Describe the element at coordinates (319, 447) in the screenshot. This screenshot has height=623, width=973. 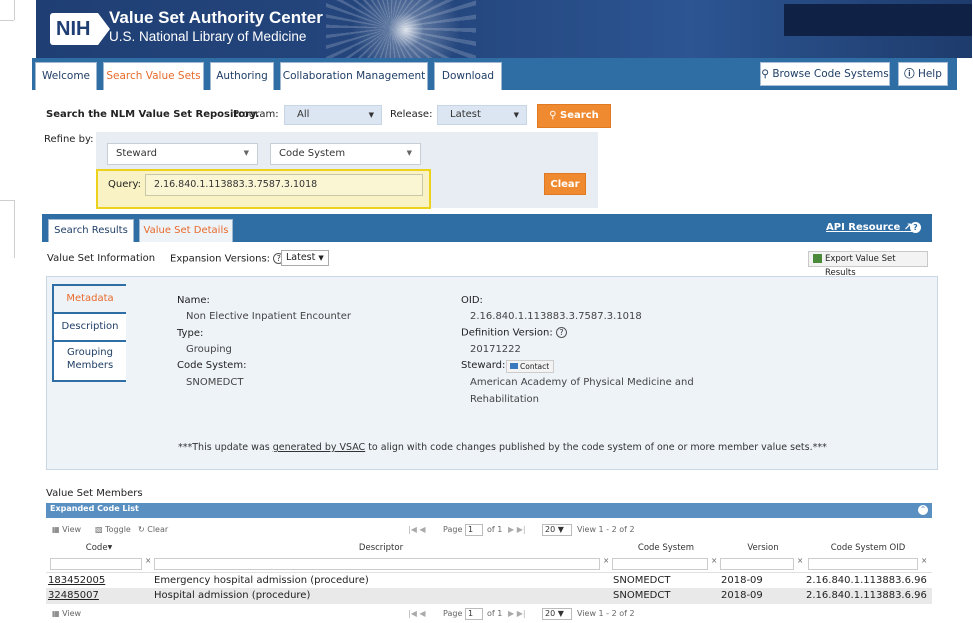
I see `generated-by-vsac-link: generated by VSAC` at that location.